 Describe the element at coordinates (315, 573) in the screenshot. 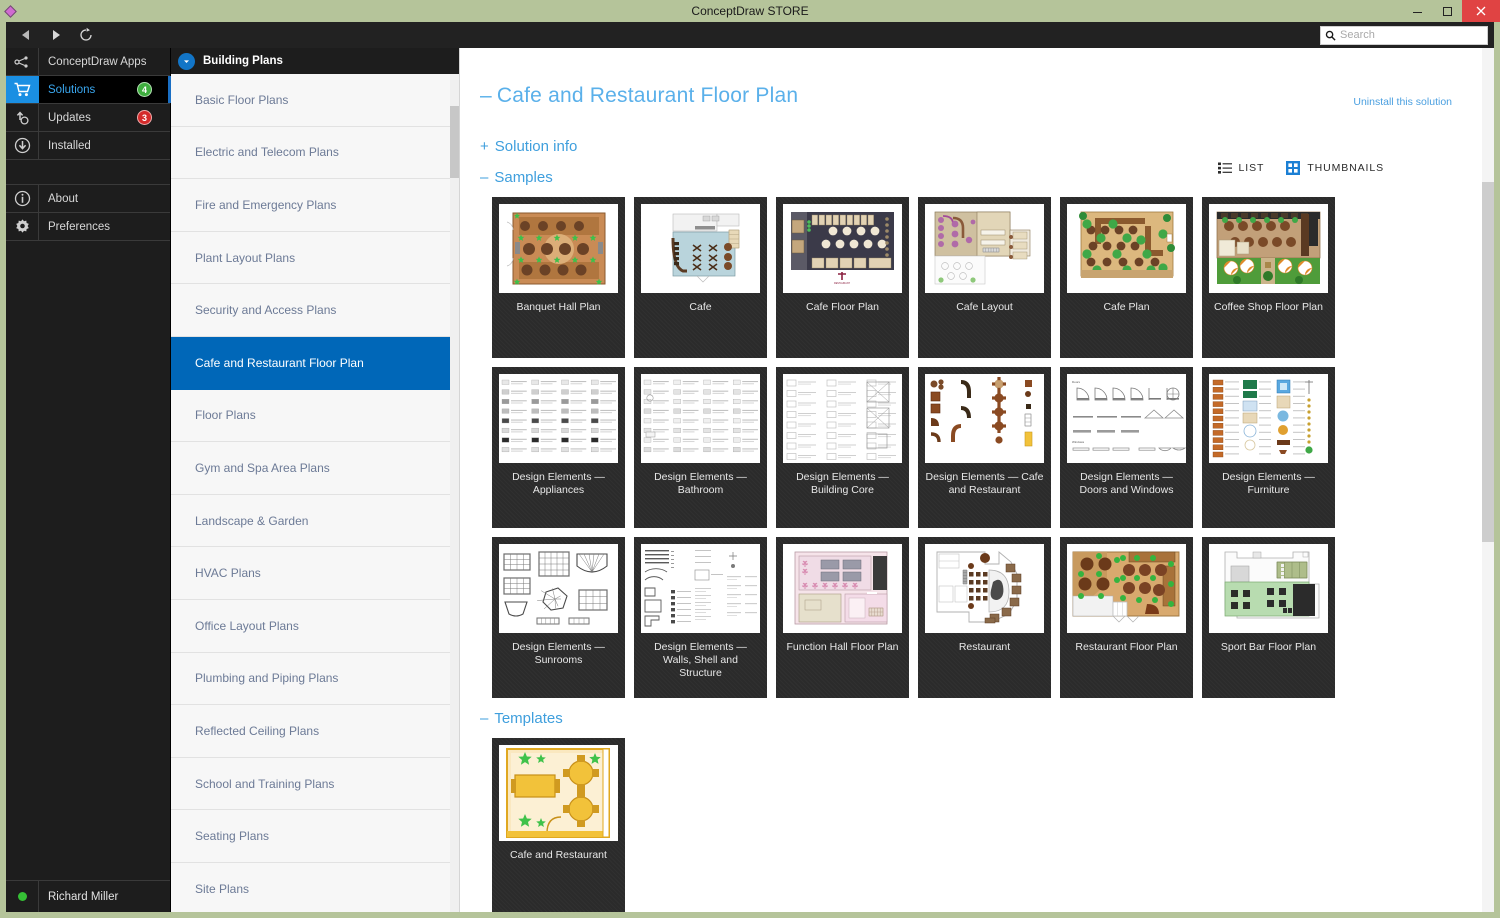

I see `category-item: HVAC Plans` at that location.